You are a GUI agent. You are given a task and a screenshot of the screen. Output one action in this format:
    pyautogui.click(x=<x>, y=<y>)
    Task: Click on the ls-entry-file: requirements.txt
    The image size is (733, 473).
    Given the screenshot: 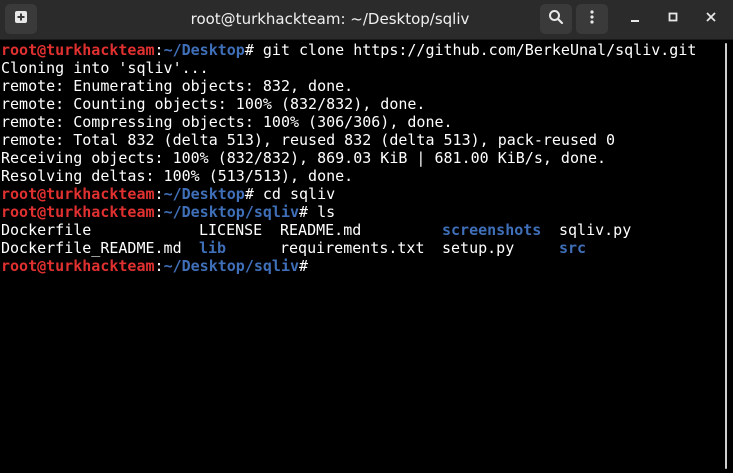 What is the action you would take?
    pyautogui.click(x=352, y=248)
    